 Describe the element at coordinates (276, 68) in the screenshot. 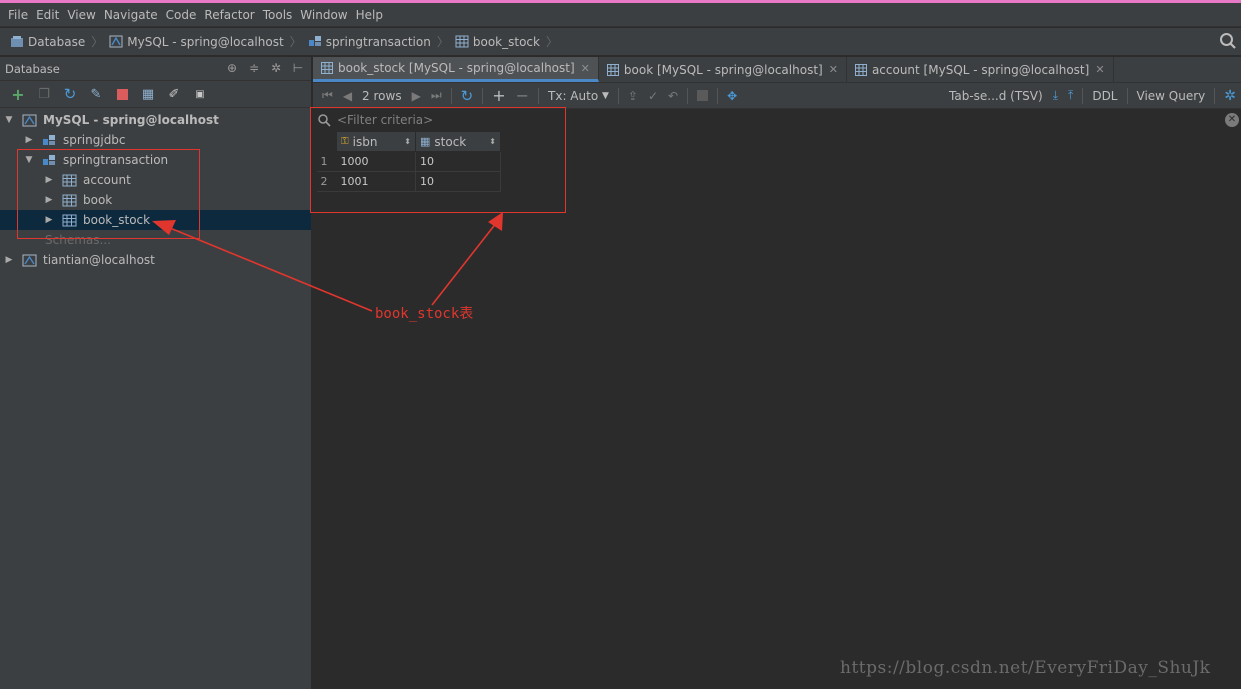

I see `gear-icon: ✲` at that location.